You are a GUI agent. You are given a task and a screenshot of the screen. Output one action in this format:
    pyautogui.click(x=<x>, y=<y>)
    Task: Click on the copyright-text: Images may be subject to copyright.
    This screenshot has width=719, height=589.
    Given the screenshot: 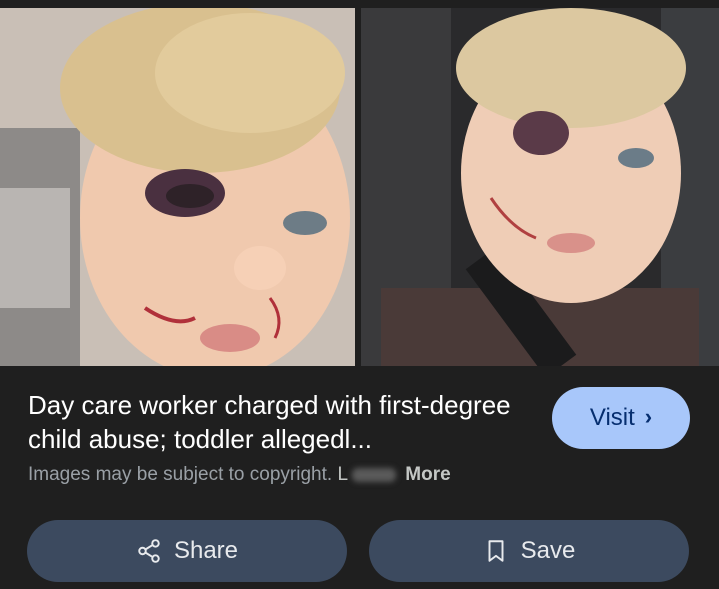 What is the action you would take?
    pyautogui.click(x=180, y=474)
    